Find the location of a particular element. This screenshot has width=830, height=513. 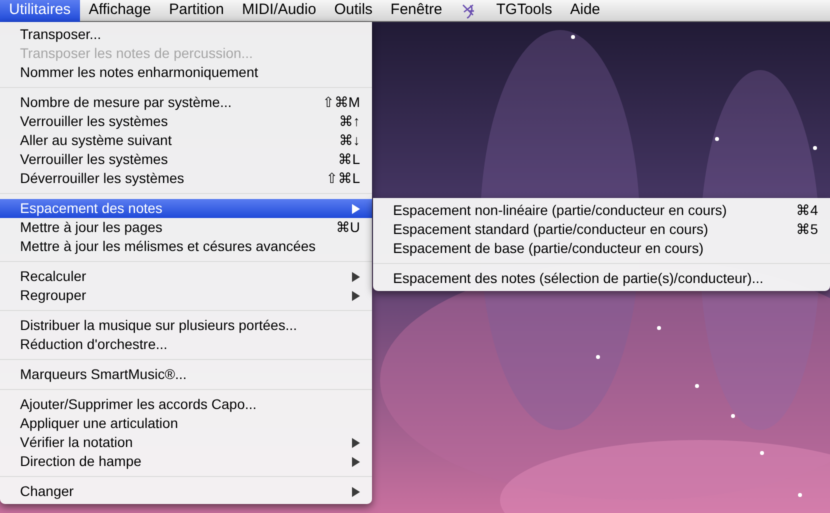

menu-item: Verrouiller les systèmes ⌘↑ is located at coordinates (186, 121).